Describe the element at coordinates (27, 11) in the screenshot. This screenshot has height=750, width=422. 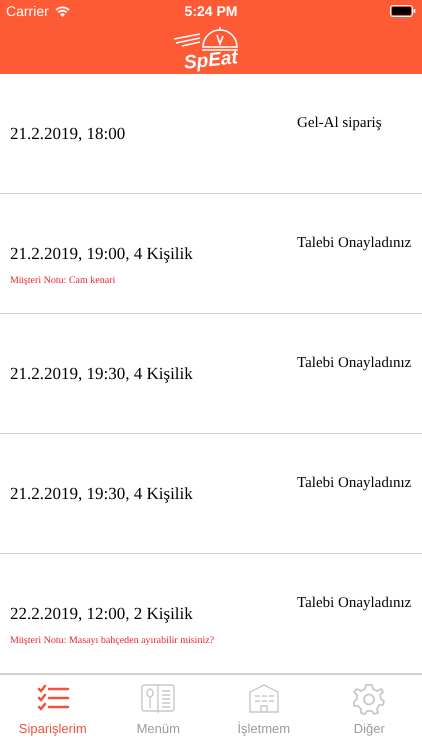
I see `carrier-label: Carrier` at that location.